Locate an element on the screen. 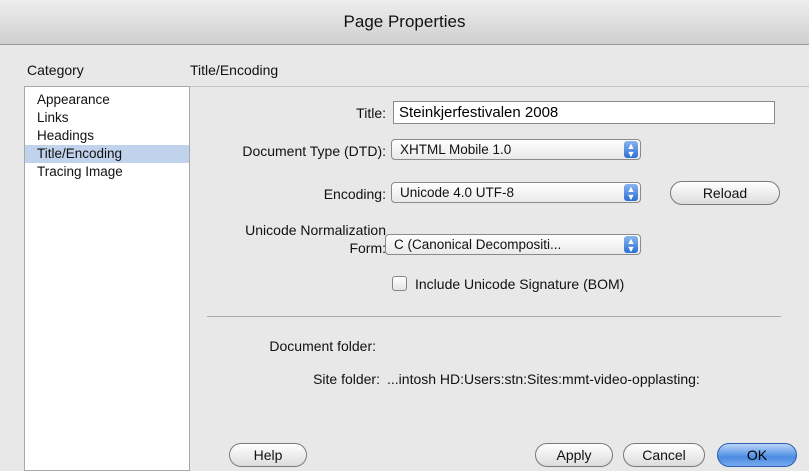 This screenshot has height=471, width=809. category-item-links: Links is located at coordinates (107, 118).